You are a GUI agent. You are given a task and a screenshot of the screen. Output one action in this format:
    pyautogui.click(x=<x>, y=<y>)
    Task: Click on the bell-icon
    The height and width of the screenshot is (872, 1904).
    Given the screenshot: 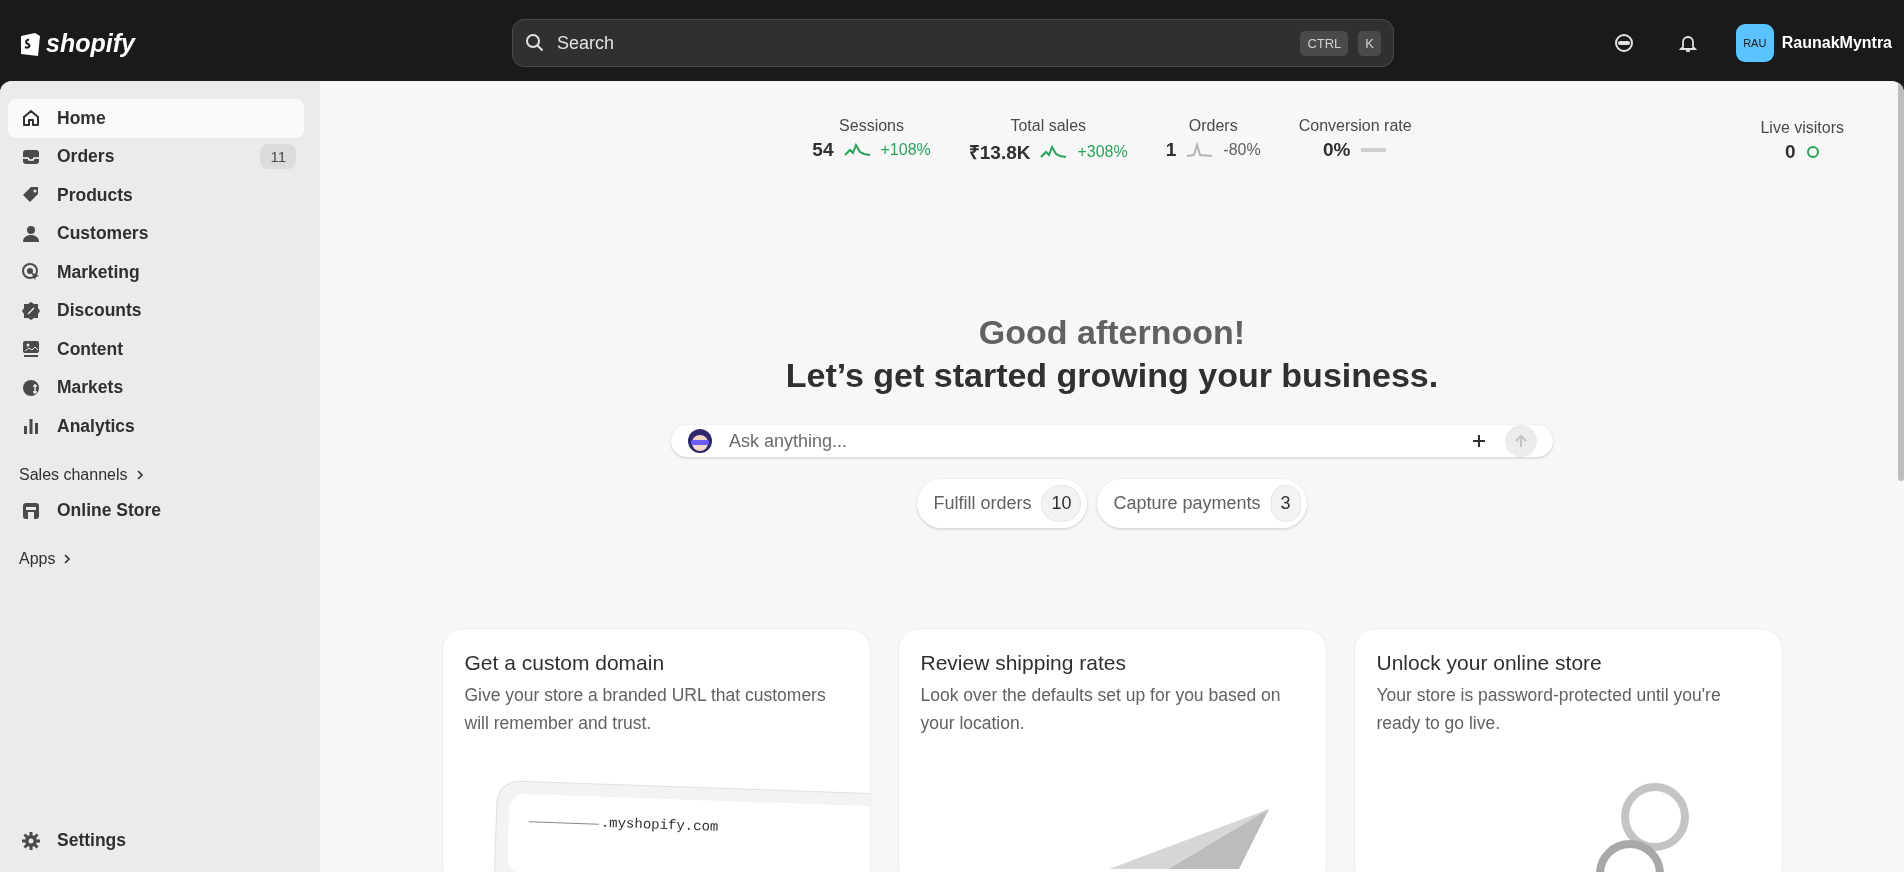 What is the action you would take?
    pyautogui.click(x=1687, y=43)
    